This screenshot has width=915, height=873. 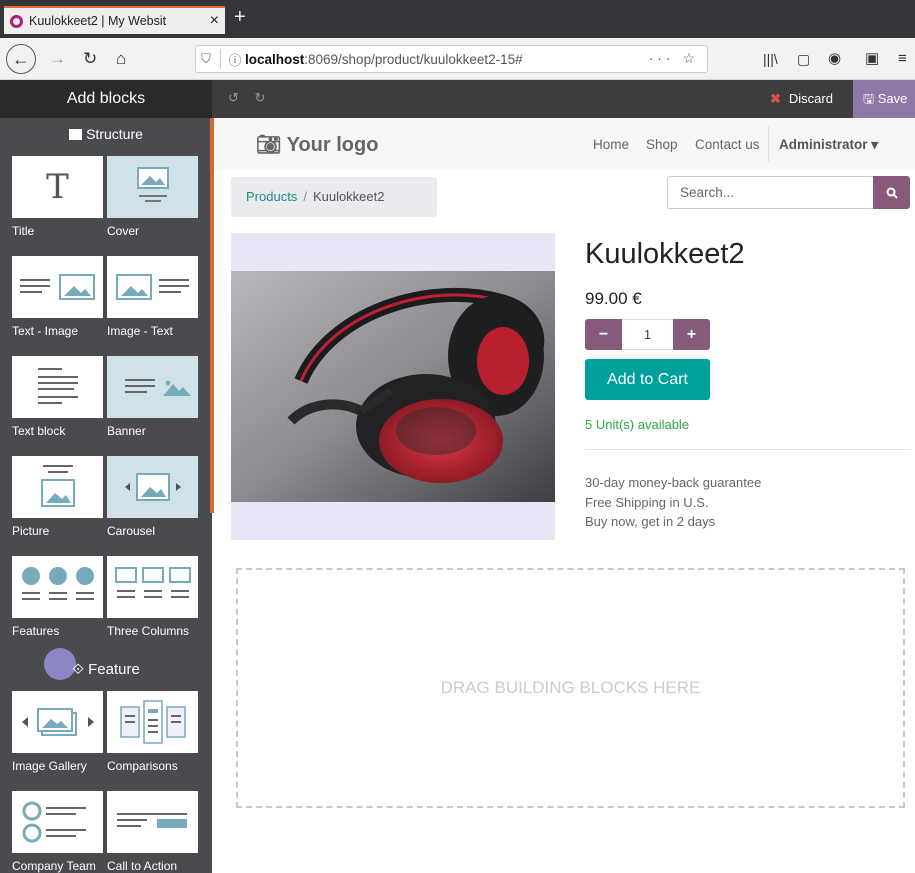 What do you see at coordinates (140, 331) in the screenshot?
I see `block-label: Image - Text` at bounding box center [140, 331].